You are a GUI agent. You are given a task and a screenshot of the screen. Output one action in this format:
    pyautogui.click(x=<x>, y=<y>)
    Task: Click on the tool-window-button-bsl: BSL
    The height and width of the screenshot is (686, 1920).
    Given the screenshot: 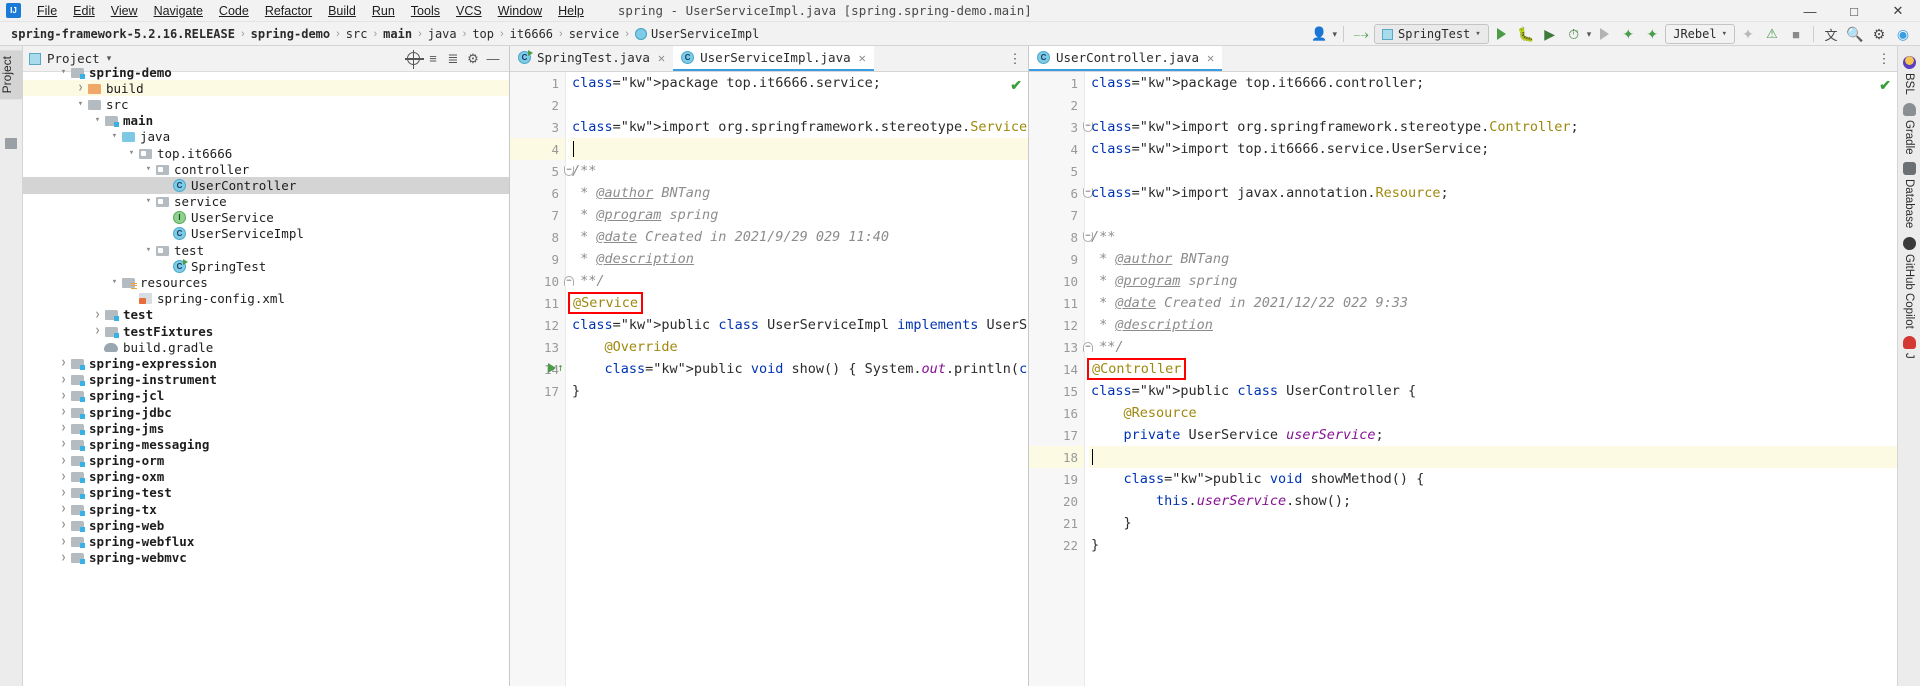 What is the action you would take?
    pyautogui.click(x=1909, y=75)
    